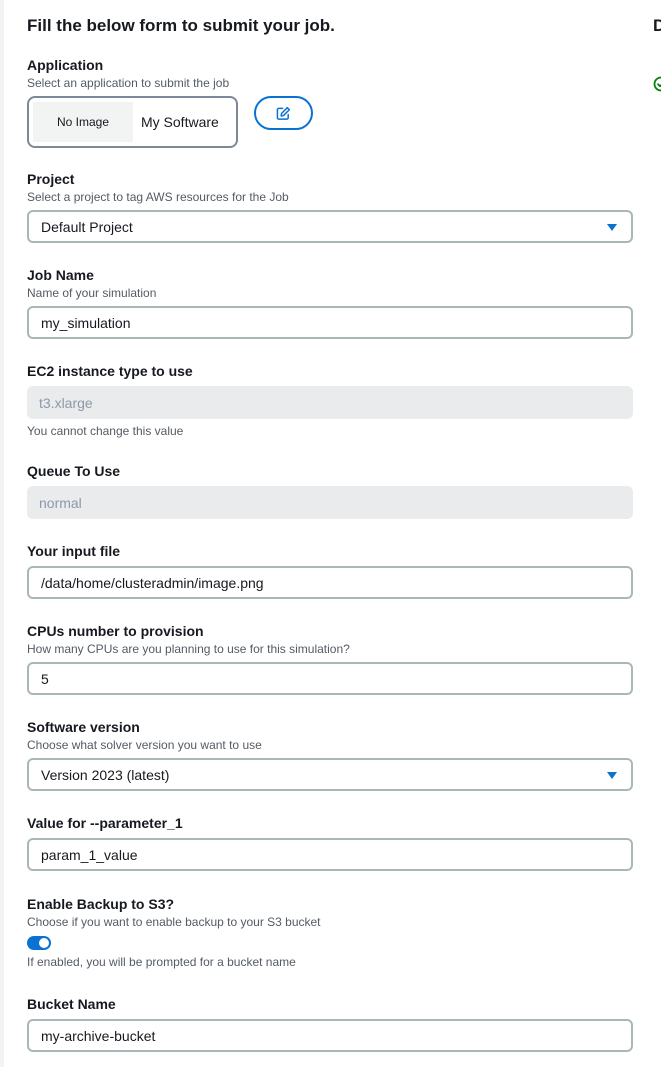  I want to click on backup-toggle, so click(39, 943).